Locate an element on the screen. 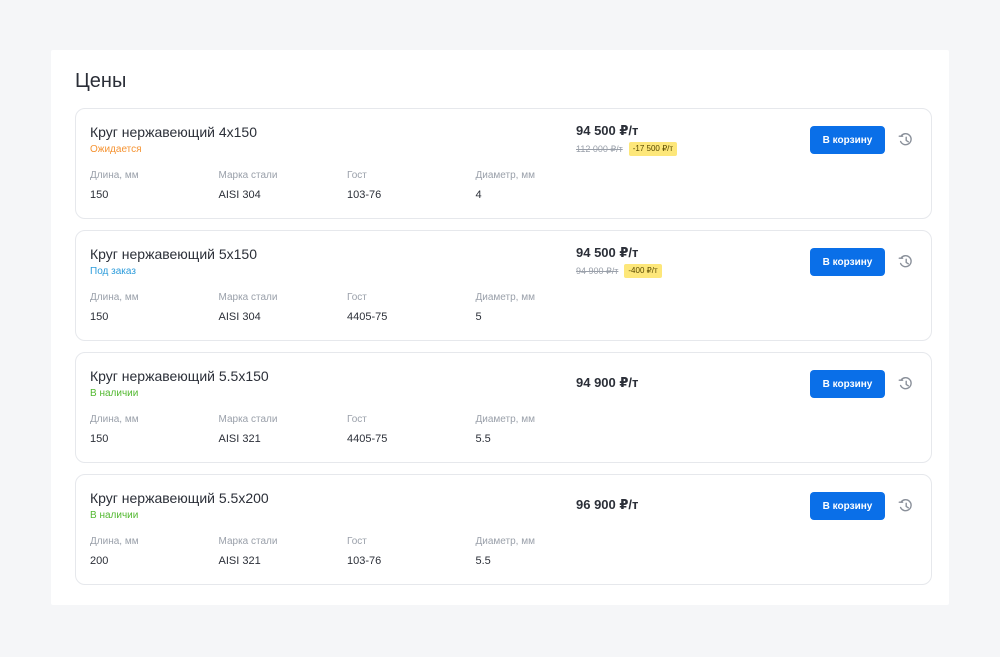 This screenshot has height=657, width=1000. current-price: 96 900 ₽/т is located at coordinates (607, 504).